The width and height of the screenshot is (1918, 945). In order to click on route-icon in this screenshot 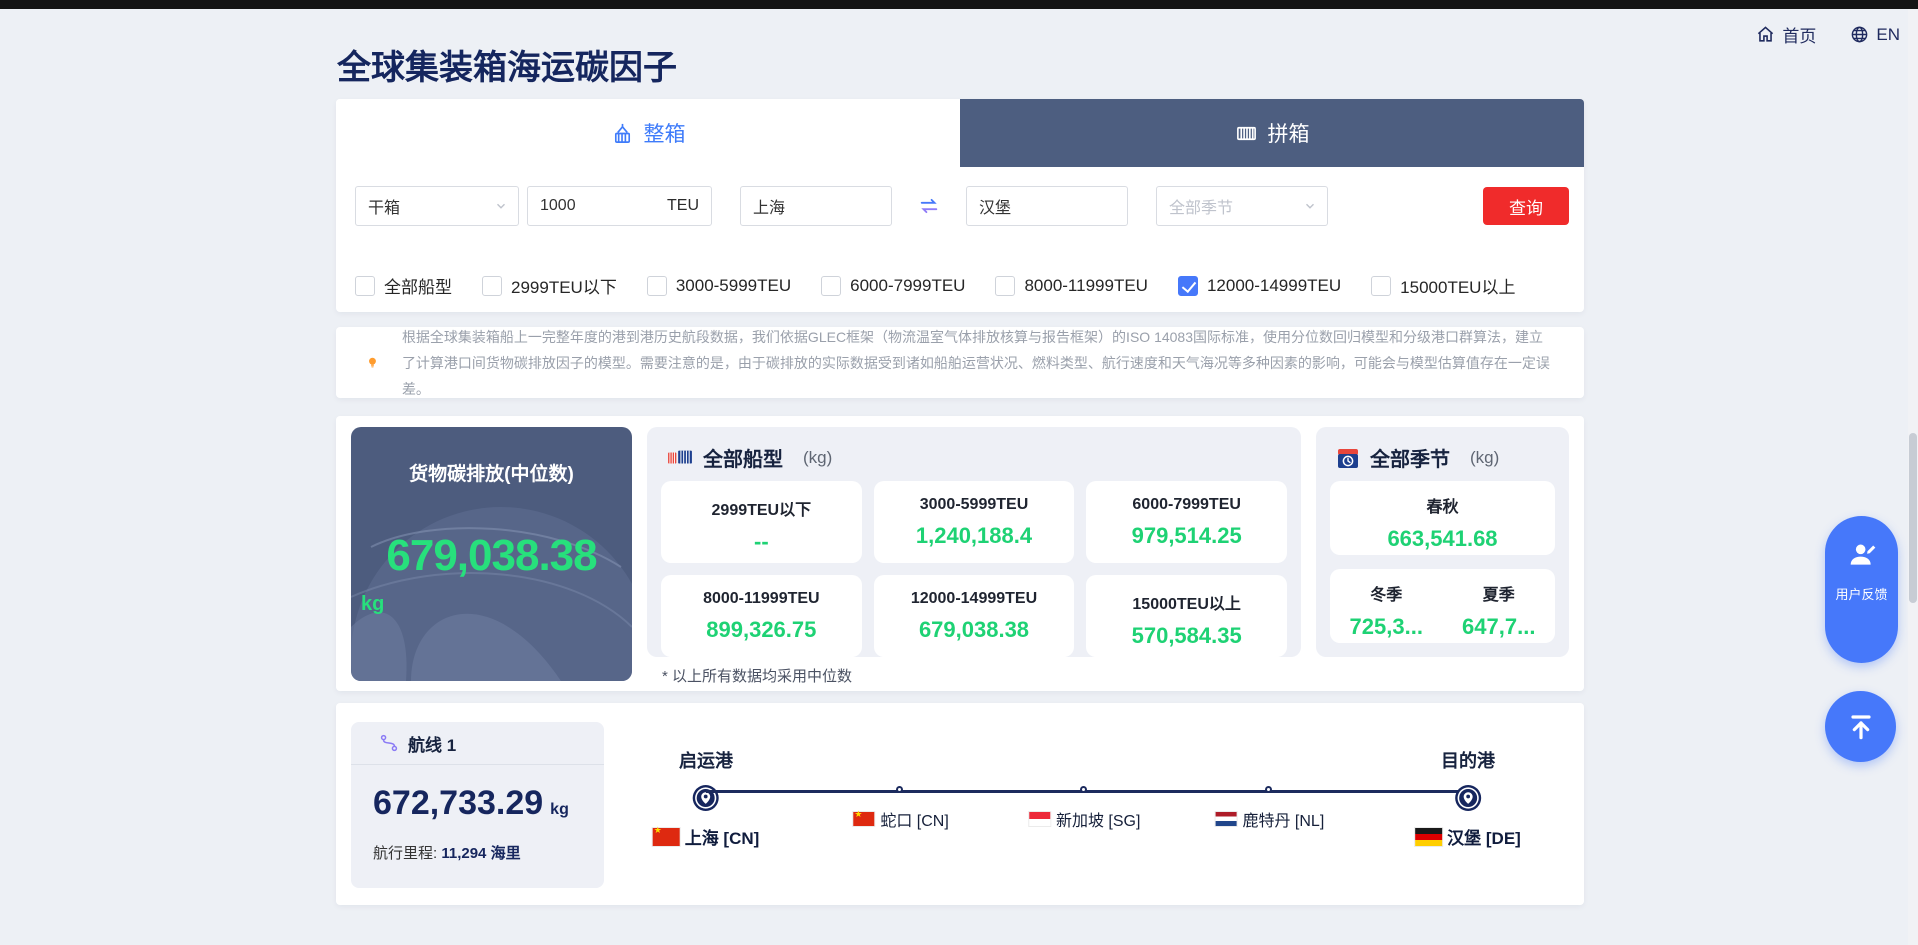, I will do `click(389, 743)`.